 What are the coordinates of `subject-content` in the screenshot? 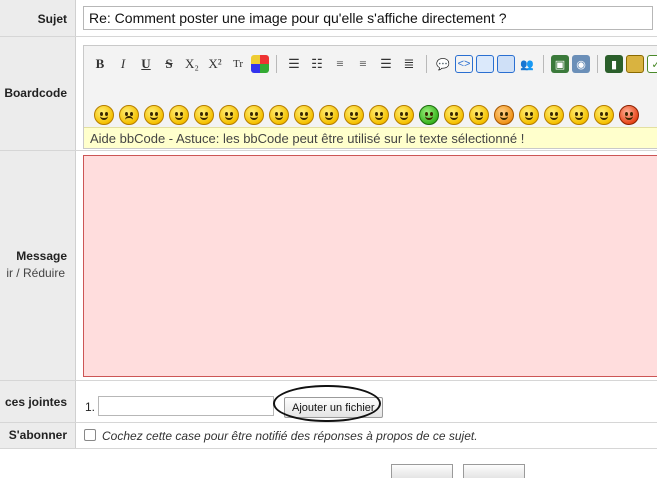 It's located at (367, 18).